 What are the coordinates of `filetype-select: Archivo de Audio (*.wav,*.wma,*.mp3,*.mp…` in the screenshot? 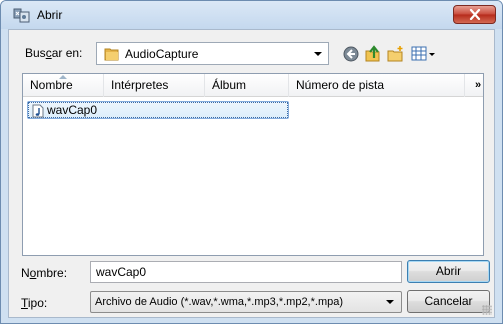 It's located at (246, 302).